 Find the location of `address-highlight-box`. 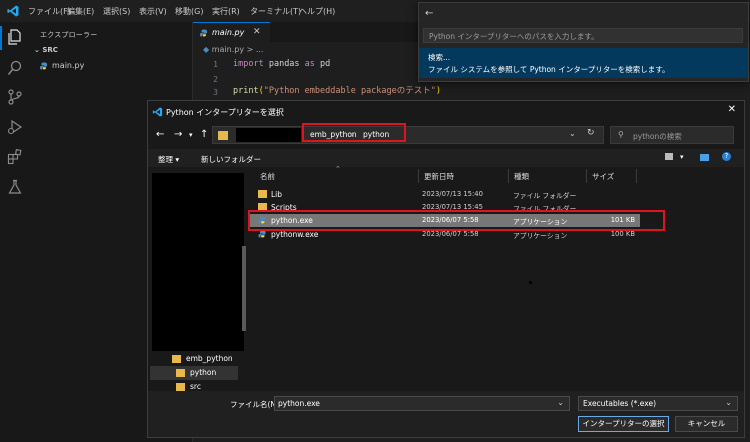

address-highlight-box is located at coordinates (354, 132).